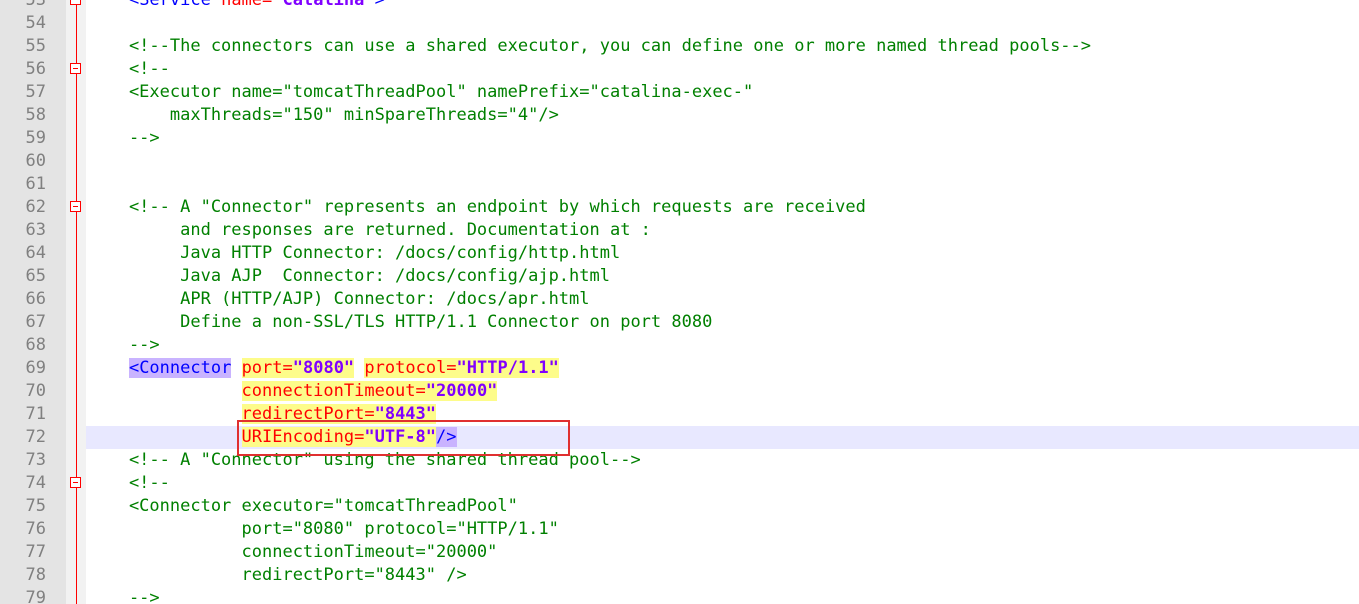 The width and height of the screenshot is (1359, 604). I want to click on line-number: 71, so click(35, 414).